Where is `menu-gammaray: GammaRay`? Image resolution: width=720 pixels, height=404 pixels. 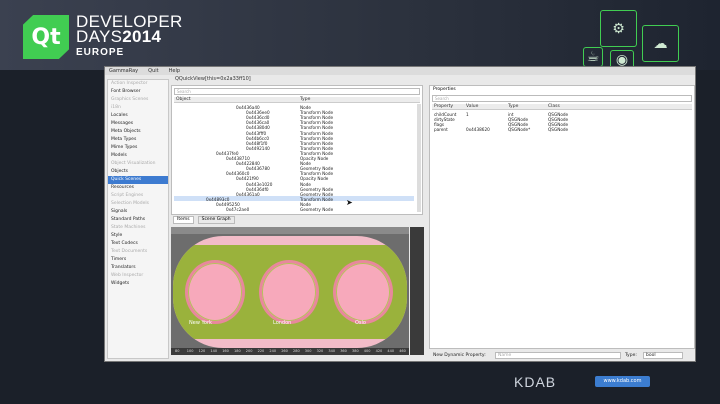
menu-gammaray: GammaRay is located at coordinates (123, 71).